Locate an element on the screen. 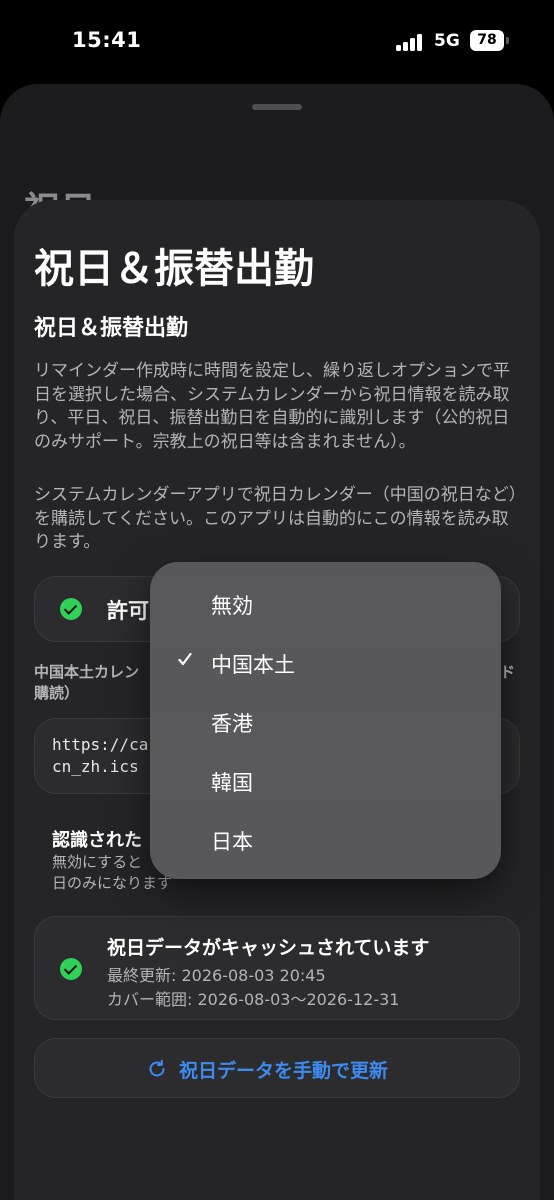  cache-last-updated: 最終更新: 2026-08-03 20:45 is located at coordinates (216, 975).